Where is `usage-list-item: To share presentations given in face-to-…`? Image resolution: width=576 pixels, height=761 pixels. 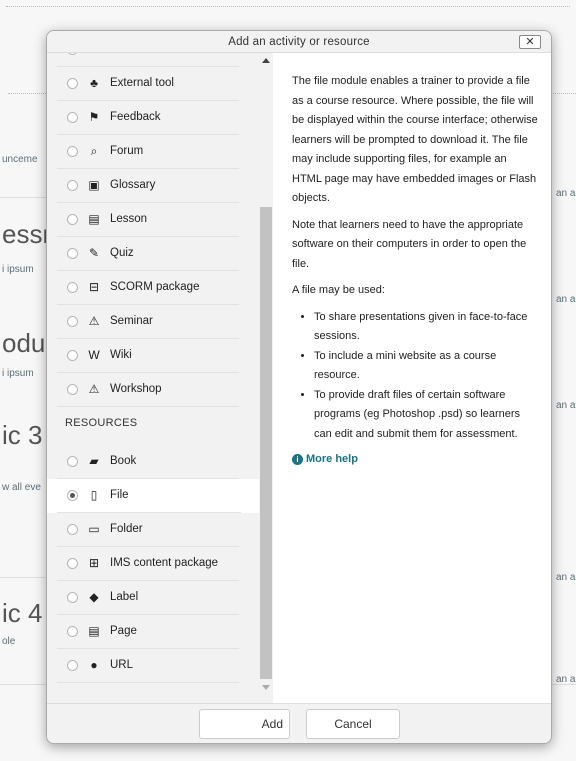
usage-list-item: To share presentations given in face-to-… is located at coordinates (426, 327).